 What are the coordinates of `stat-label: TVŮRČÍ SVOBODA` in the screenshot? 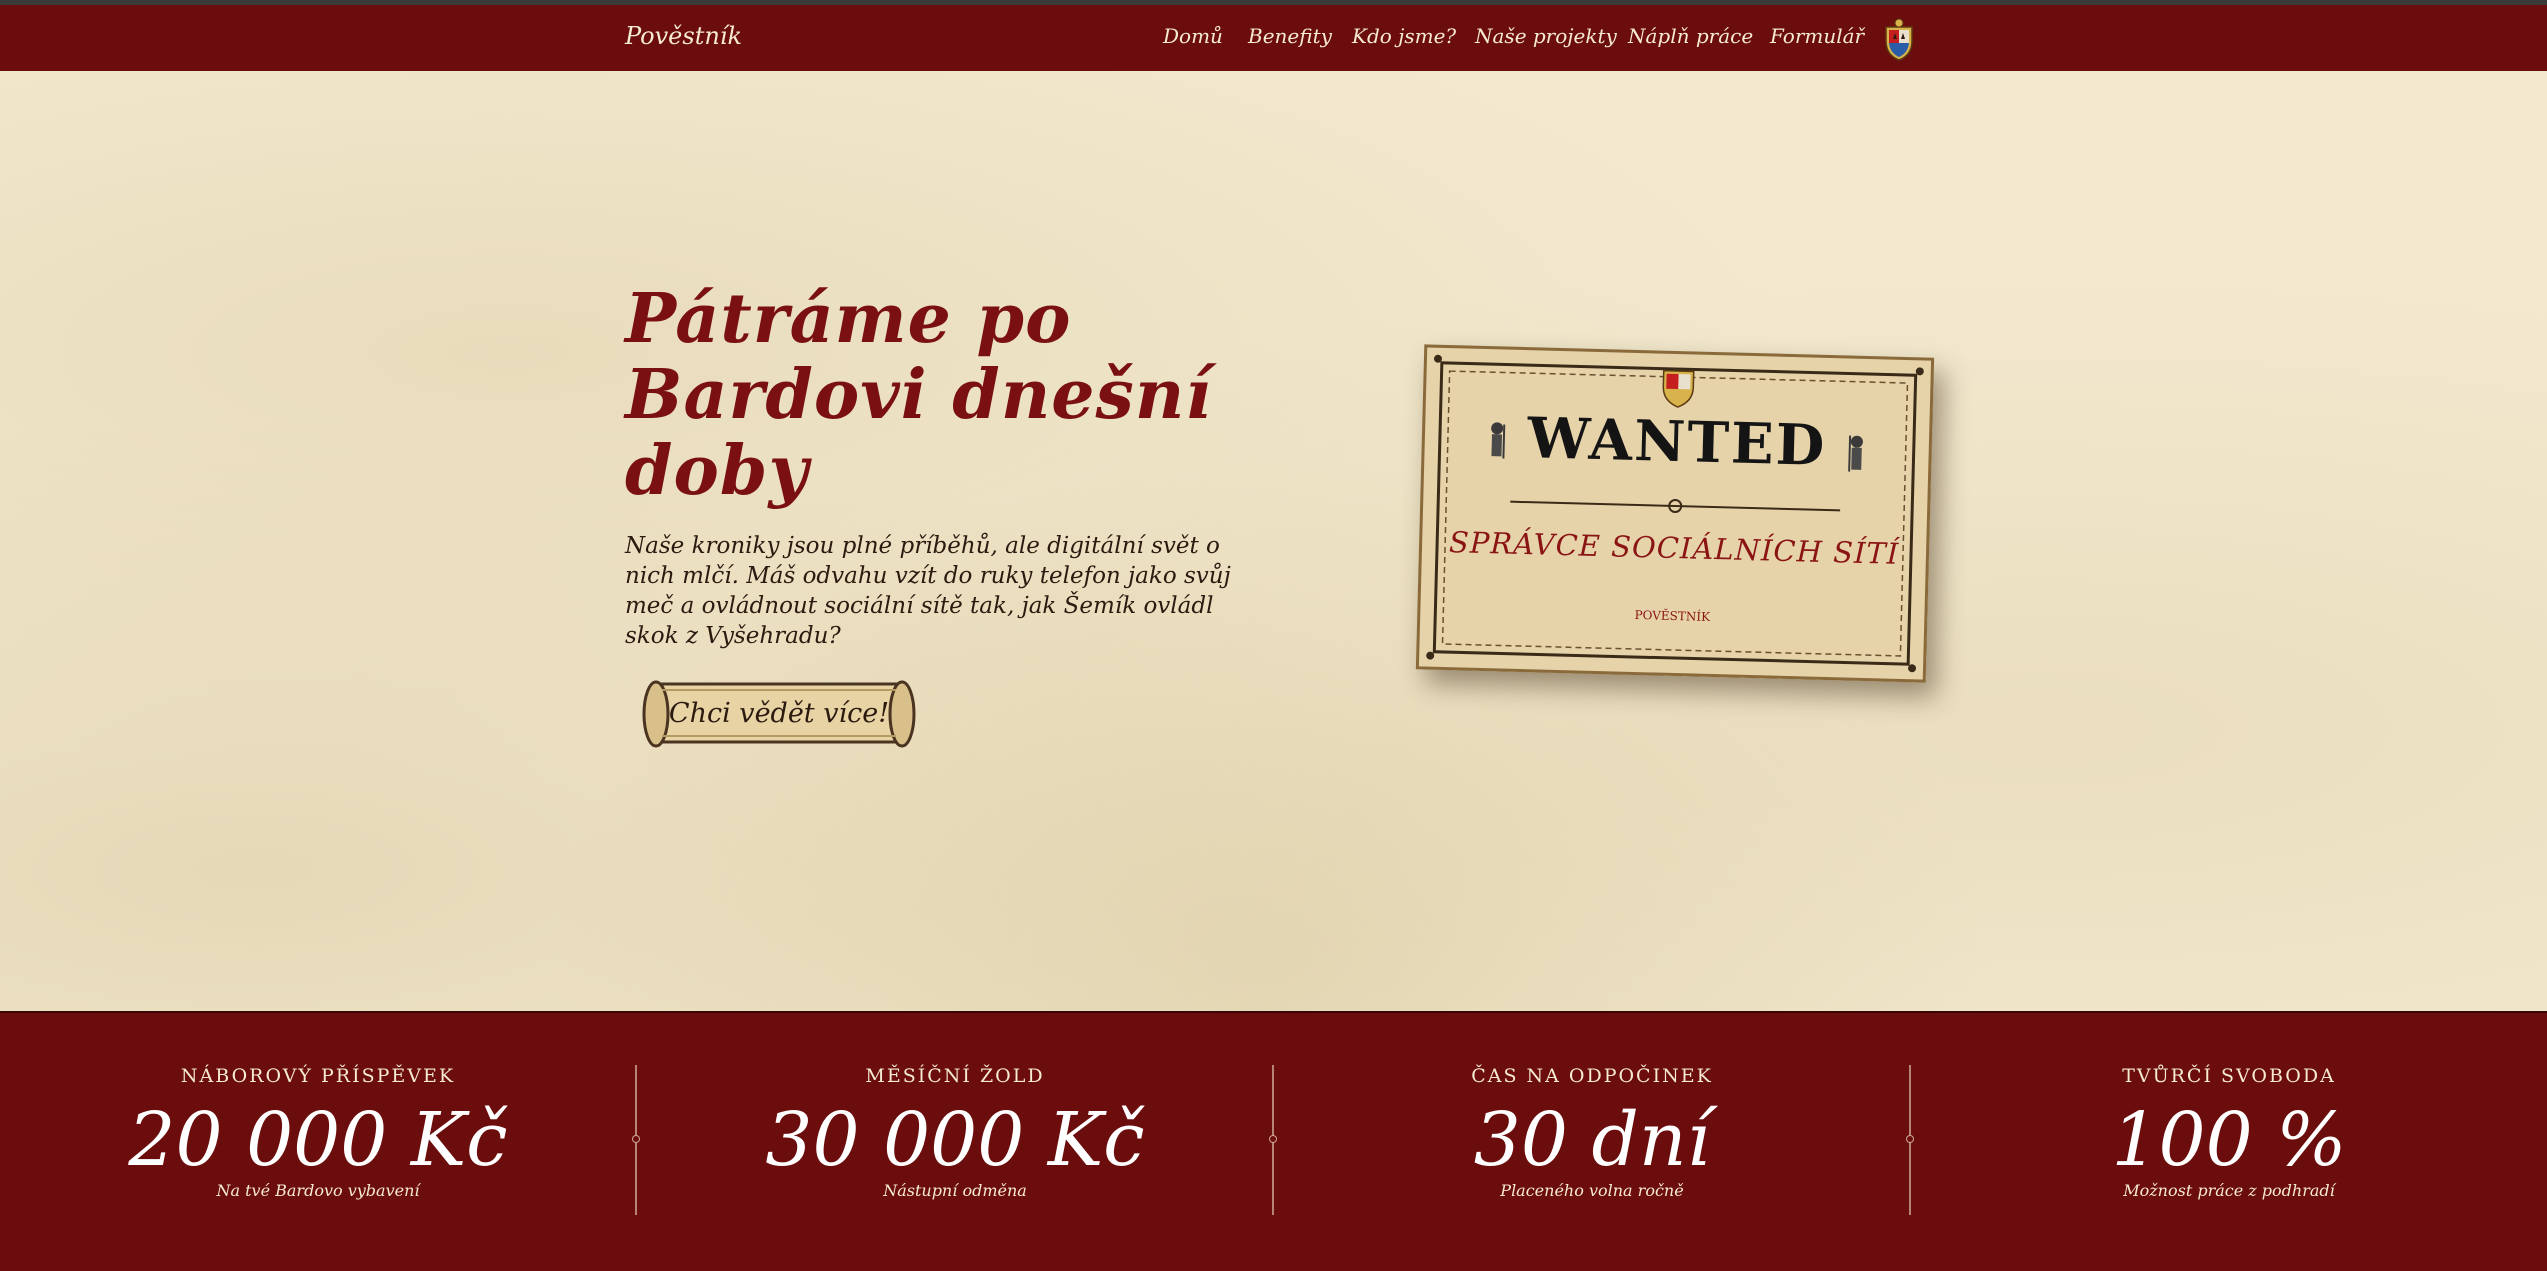 It's located at (2229, 1076).